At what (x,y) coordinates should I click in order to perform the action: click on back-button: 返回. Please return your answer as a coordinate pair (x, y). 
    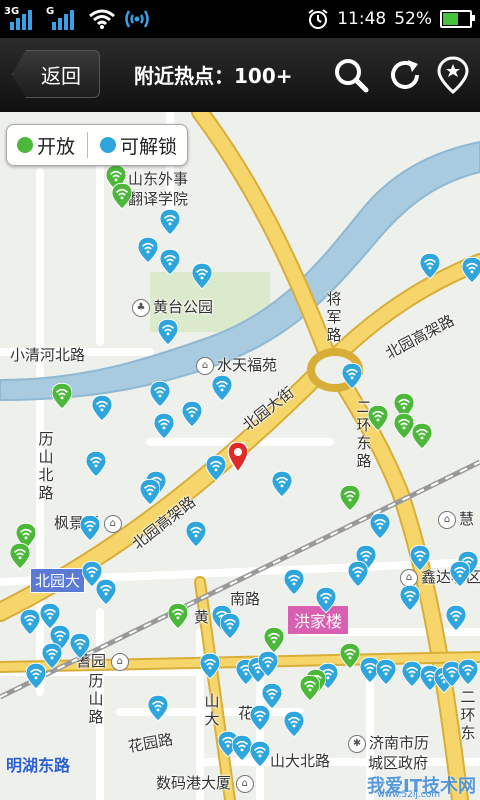
    Looking at the image, I should click on (56, 74).